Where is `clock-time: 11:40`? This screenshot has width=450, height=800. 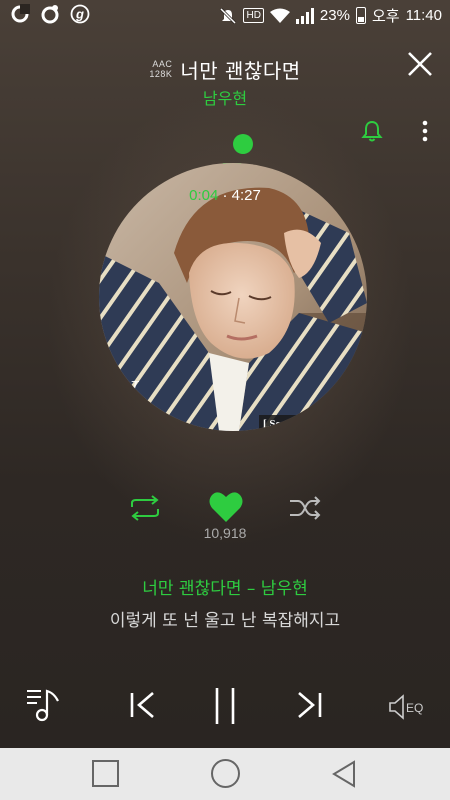
clock-time: 11:40 is located at coordinates (423, 15).